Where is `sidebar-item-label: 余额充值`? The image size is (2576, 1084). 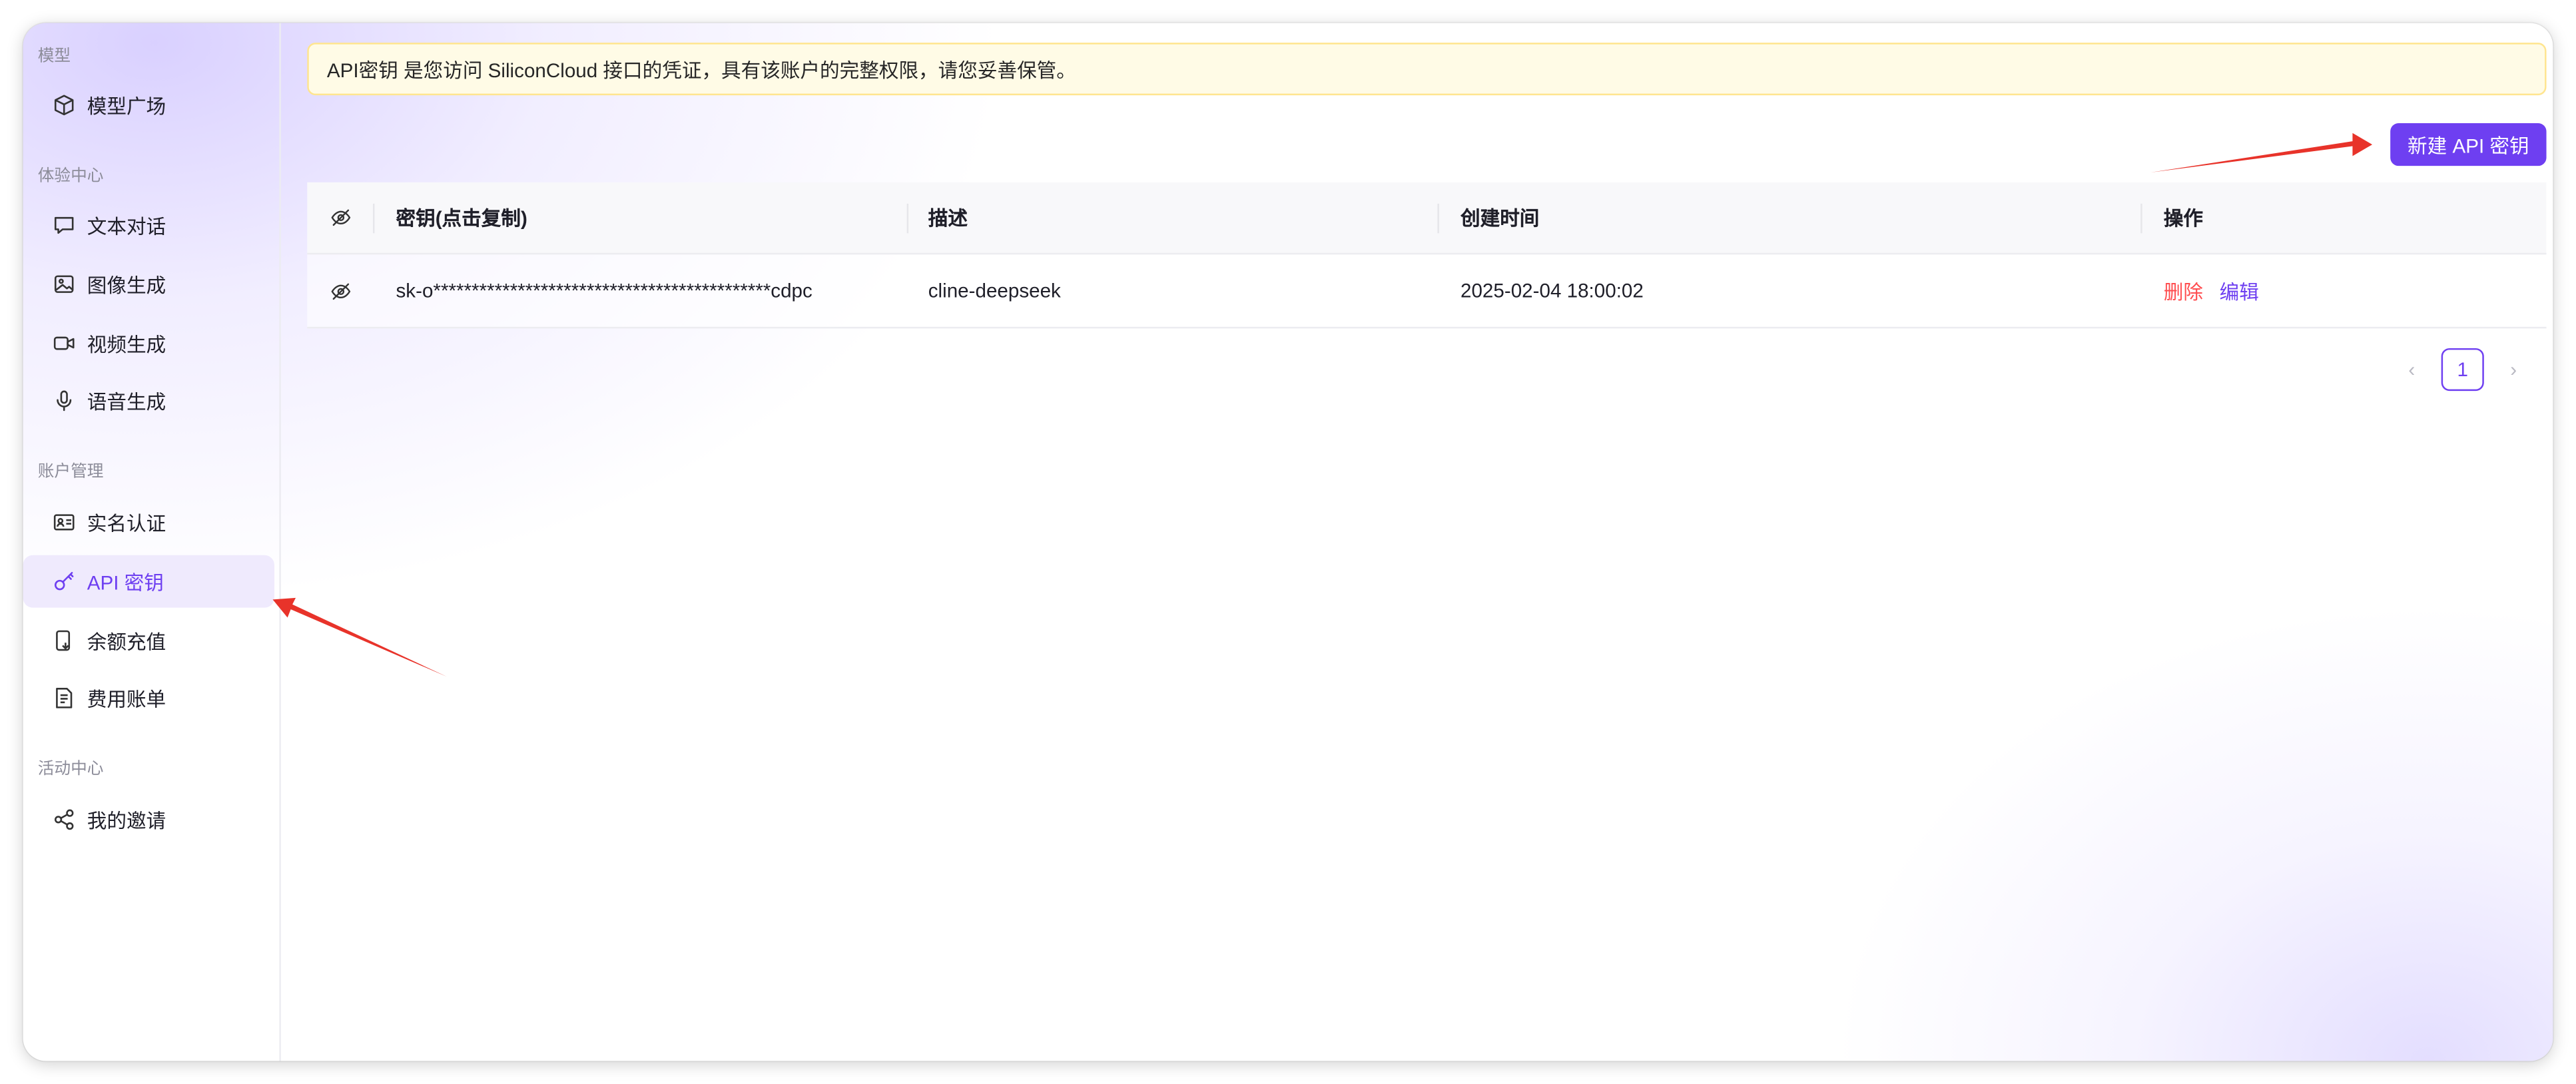 sidebar-item-label: 余额充值 is located at coordinates (126, 641).